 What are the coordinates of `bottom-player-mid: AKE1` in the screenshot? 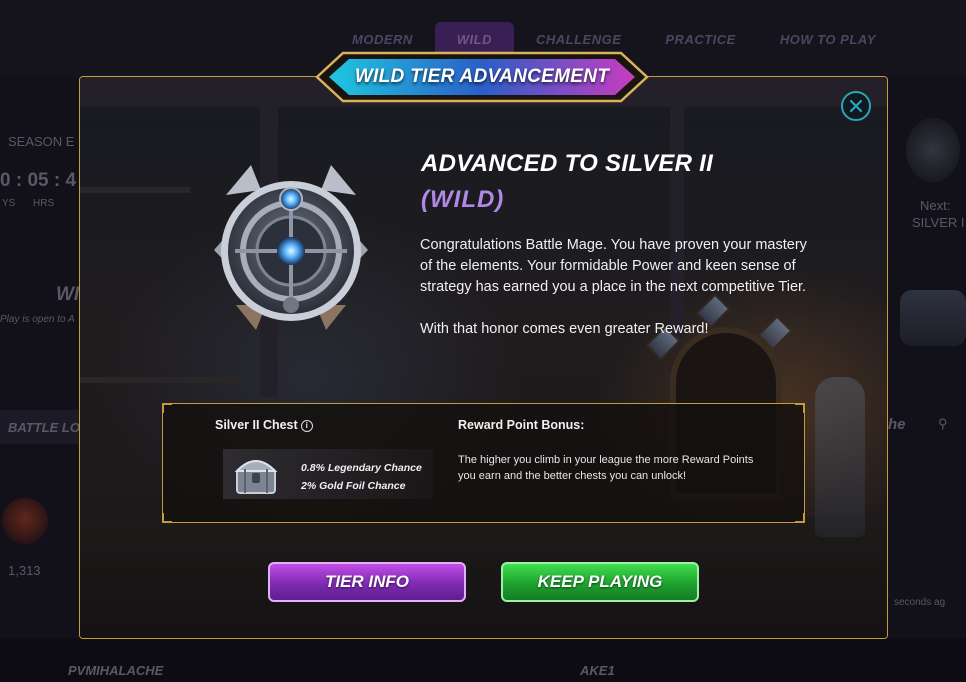 It's located at (597, 670).